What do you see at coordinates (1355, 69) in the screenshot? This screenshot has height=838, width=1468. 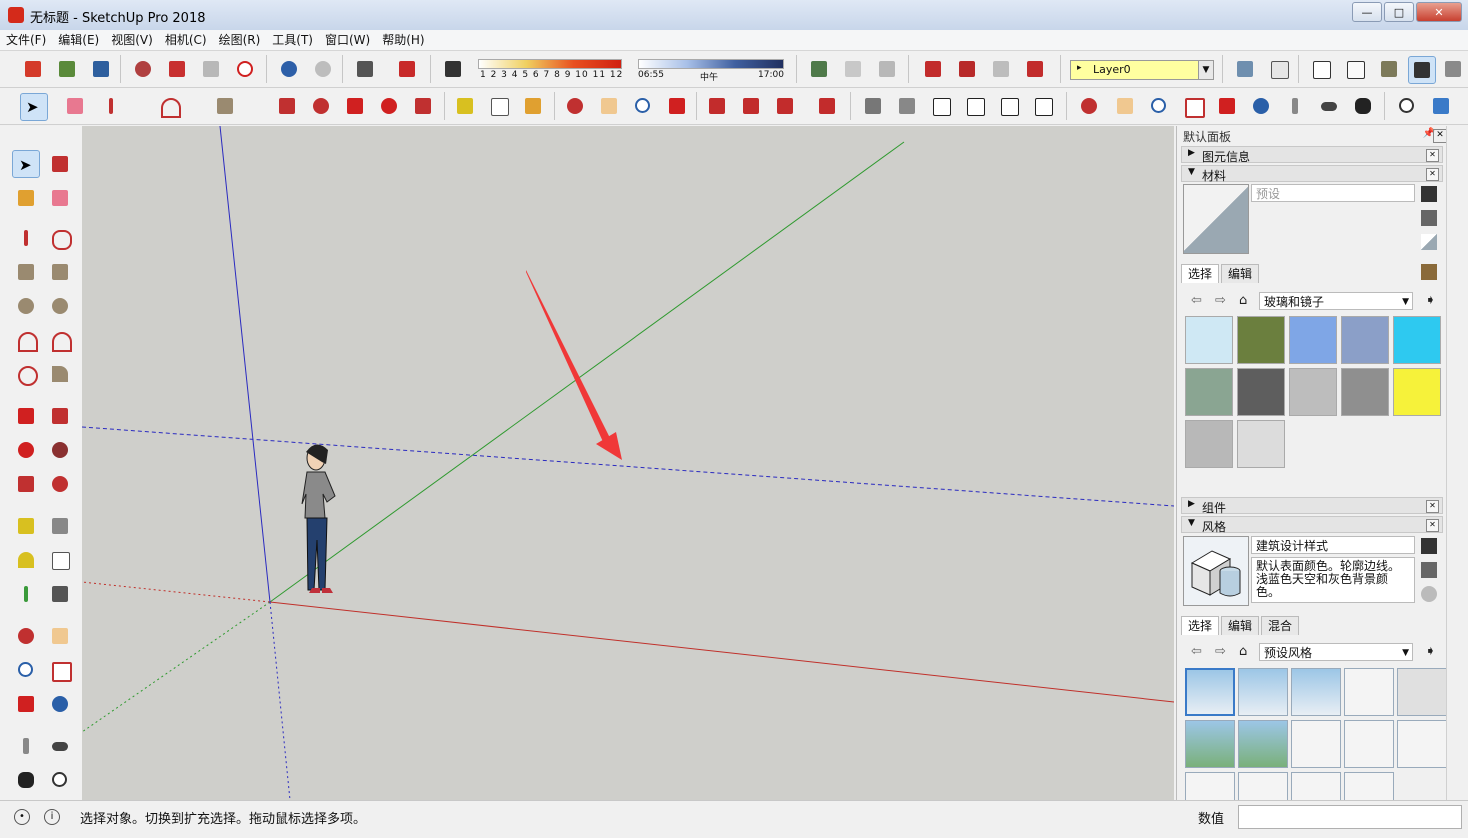 I see `hidden-line-button` at bounding box center [1355, 69].